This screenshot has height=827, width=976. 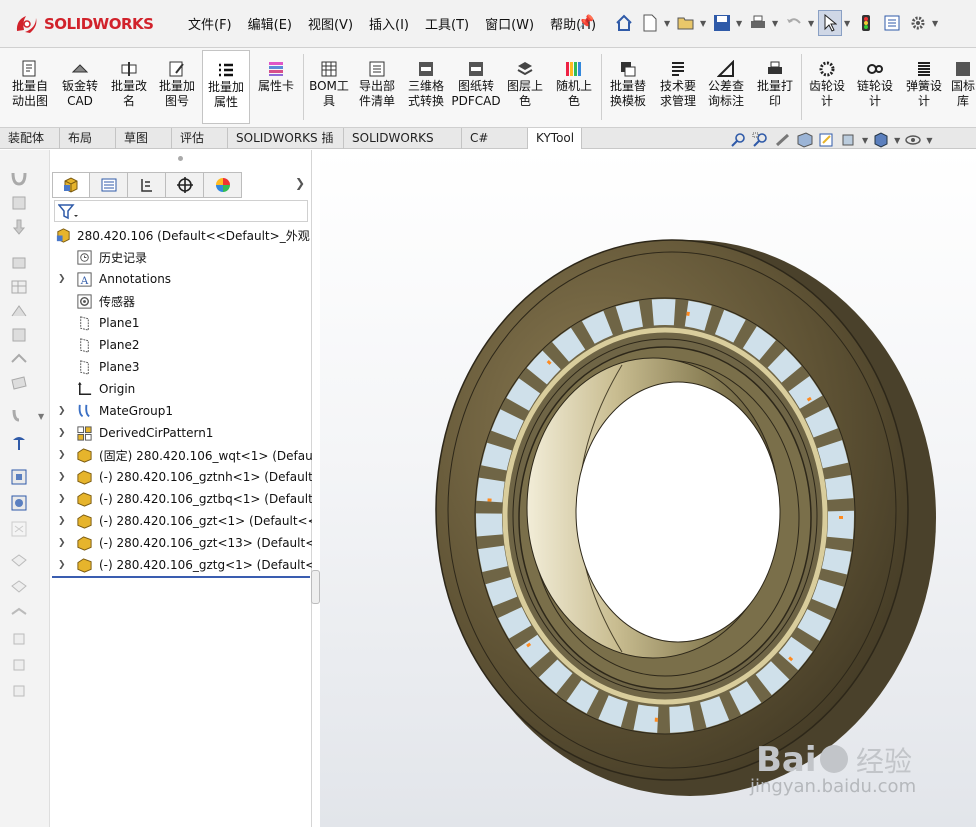 I want to click on tab-kytool: KYTool, so click(x=555, y=138).